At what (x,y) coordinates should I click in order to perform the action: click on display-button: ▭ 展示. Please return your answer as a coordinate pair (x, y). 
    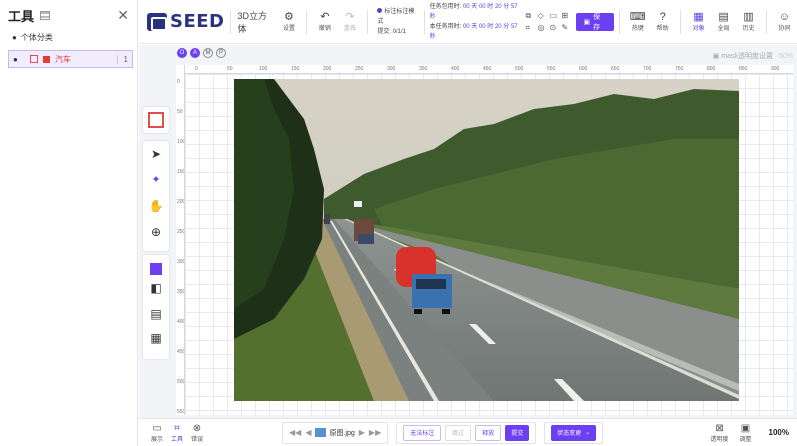
    Looking at the image, I should click on (157, 433).